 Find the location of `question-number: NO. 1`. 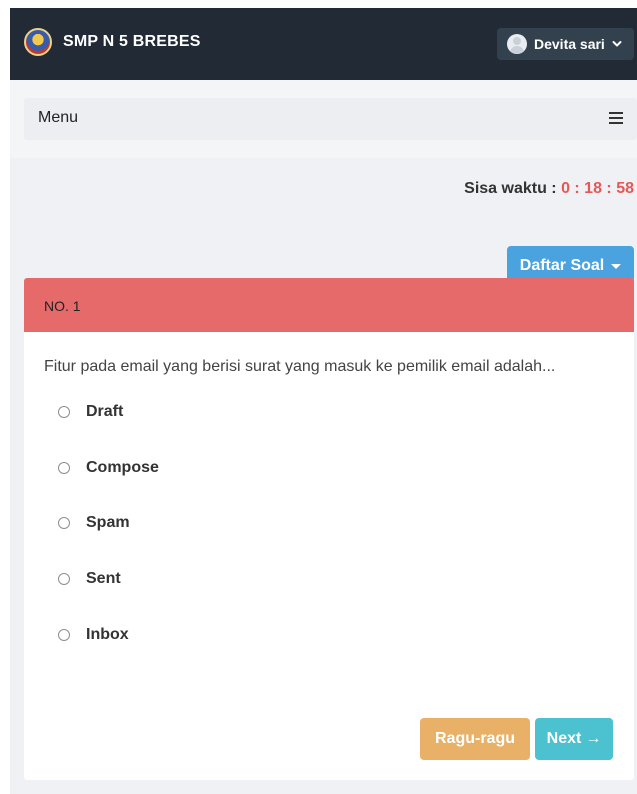

question-number: NO. 1 is located at coordinates (62, 306).